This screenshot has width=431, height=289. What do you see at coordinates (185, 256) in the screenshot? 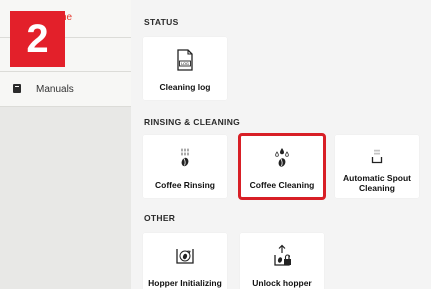
I see `hopper-initializing-icon` at bounding box center [185, 256].